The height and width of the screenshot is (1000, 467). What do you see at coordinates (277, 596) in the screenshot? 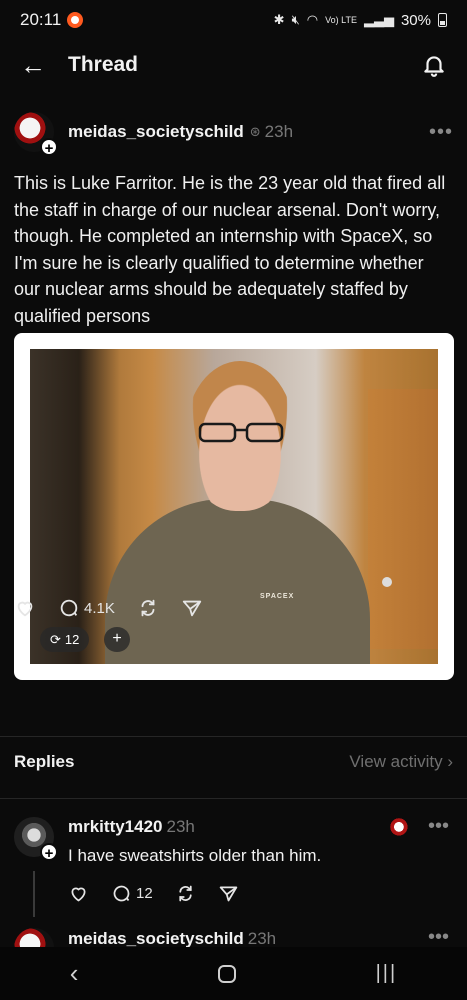
I see `shirt-logo-text: SPACEX` at bounding box center [277, 596].